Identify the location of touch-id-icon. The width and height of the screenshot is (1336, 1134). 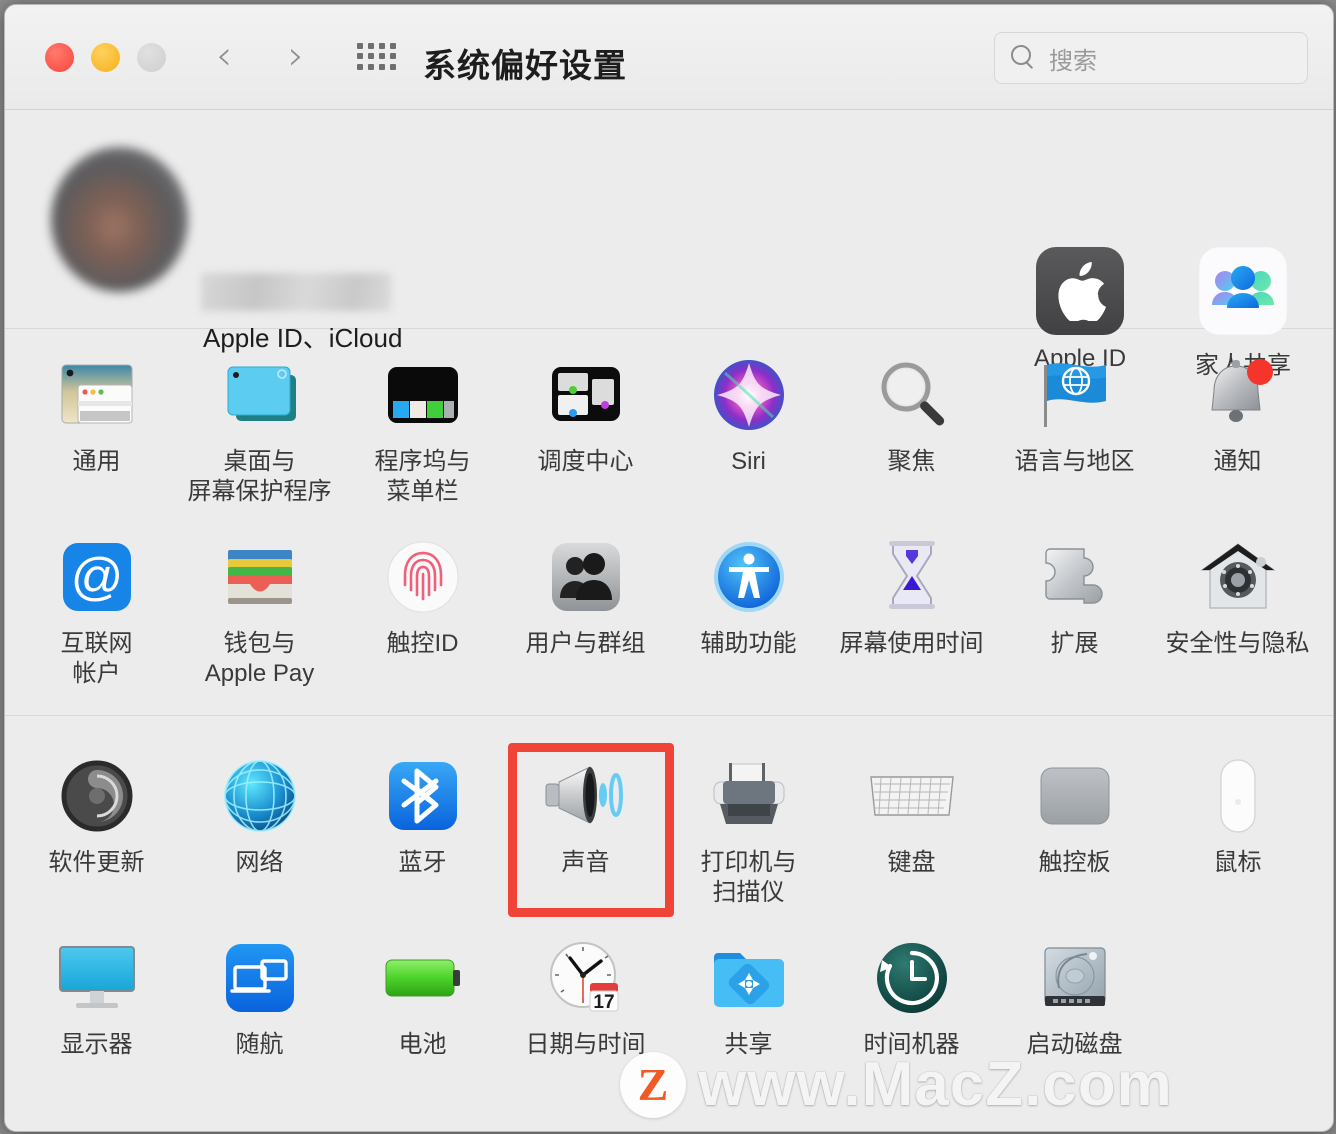
(422, 577).